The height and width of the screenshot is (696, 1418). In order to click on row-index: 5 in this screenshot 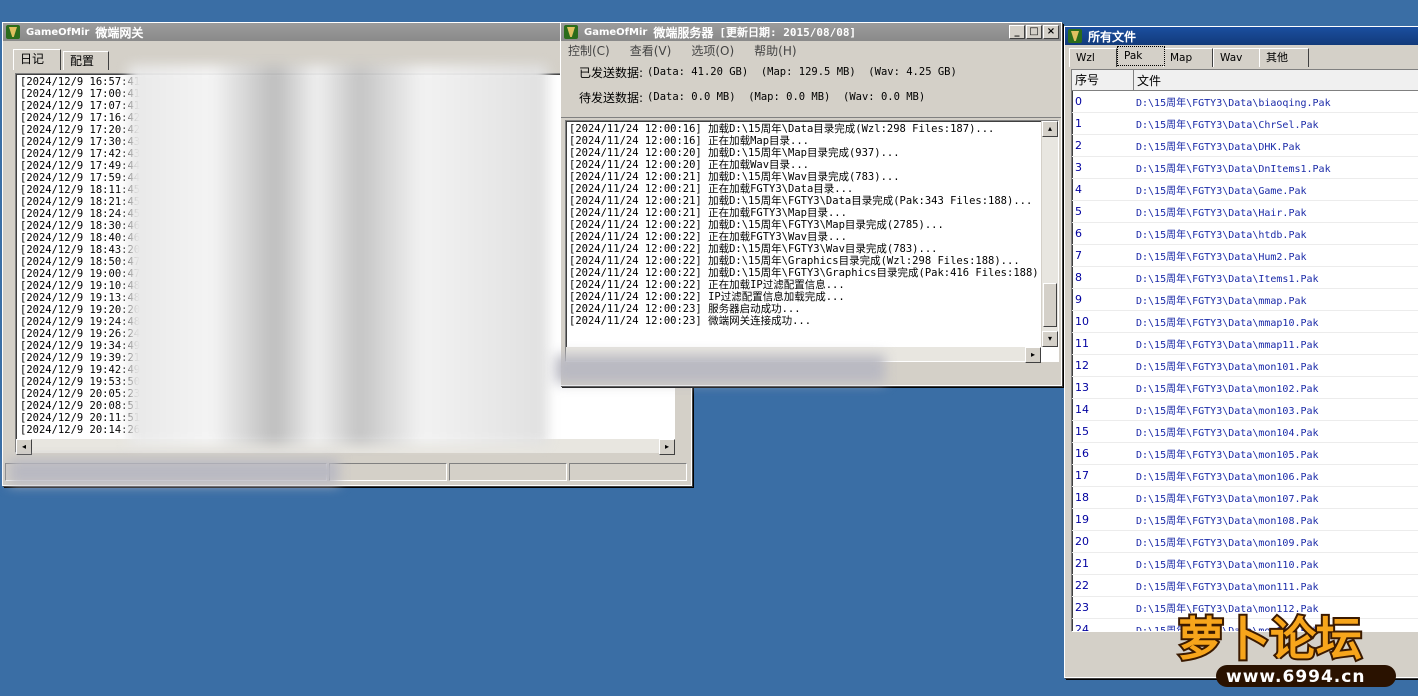, I will do `click(1078, 211)`.